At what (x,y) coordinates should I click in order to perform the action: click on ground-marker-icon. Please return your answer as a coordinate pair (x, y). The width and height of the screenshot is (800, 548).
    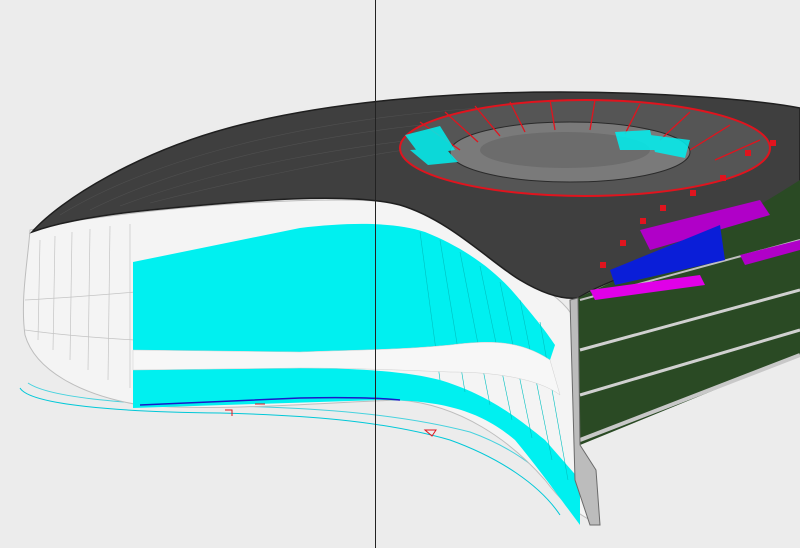
    Looking at the image, I should click on (331, 420).